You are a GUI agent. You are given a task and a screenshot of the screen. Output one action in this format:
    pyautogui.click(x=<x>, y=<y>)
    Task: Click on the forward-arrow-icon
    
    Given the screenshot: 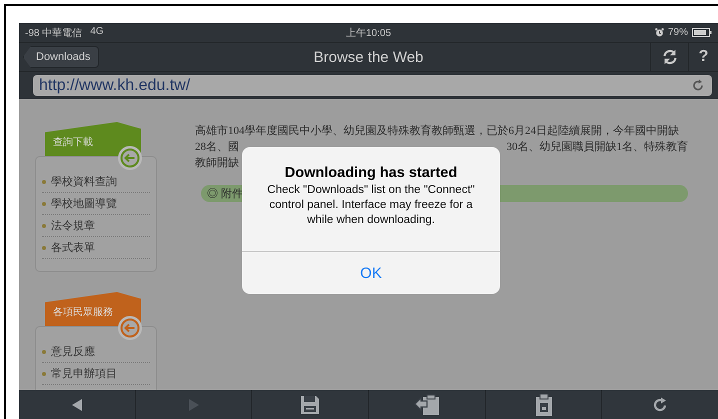 What is the action you would take?
    pyautogui.click(x=193, y=405)
    